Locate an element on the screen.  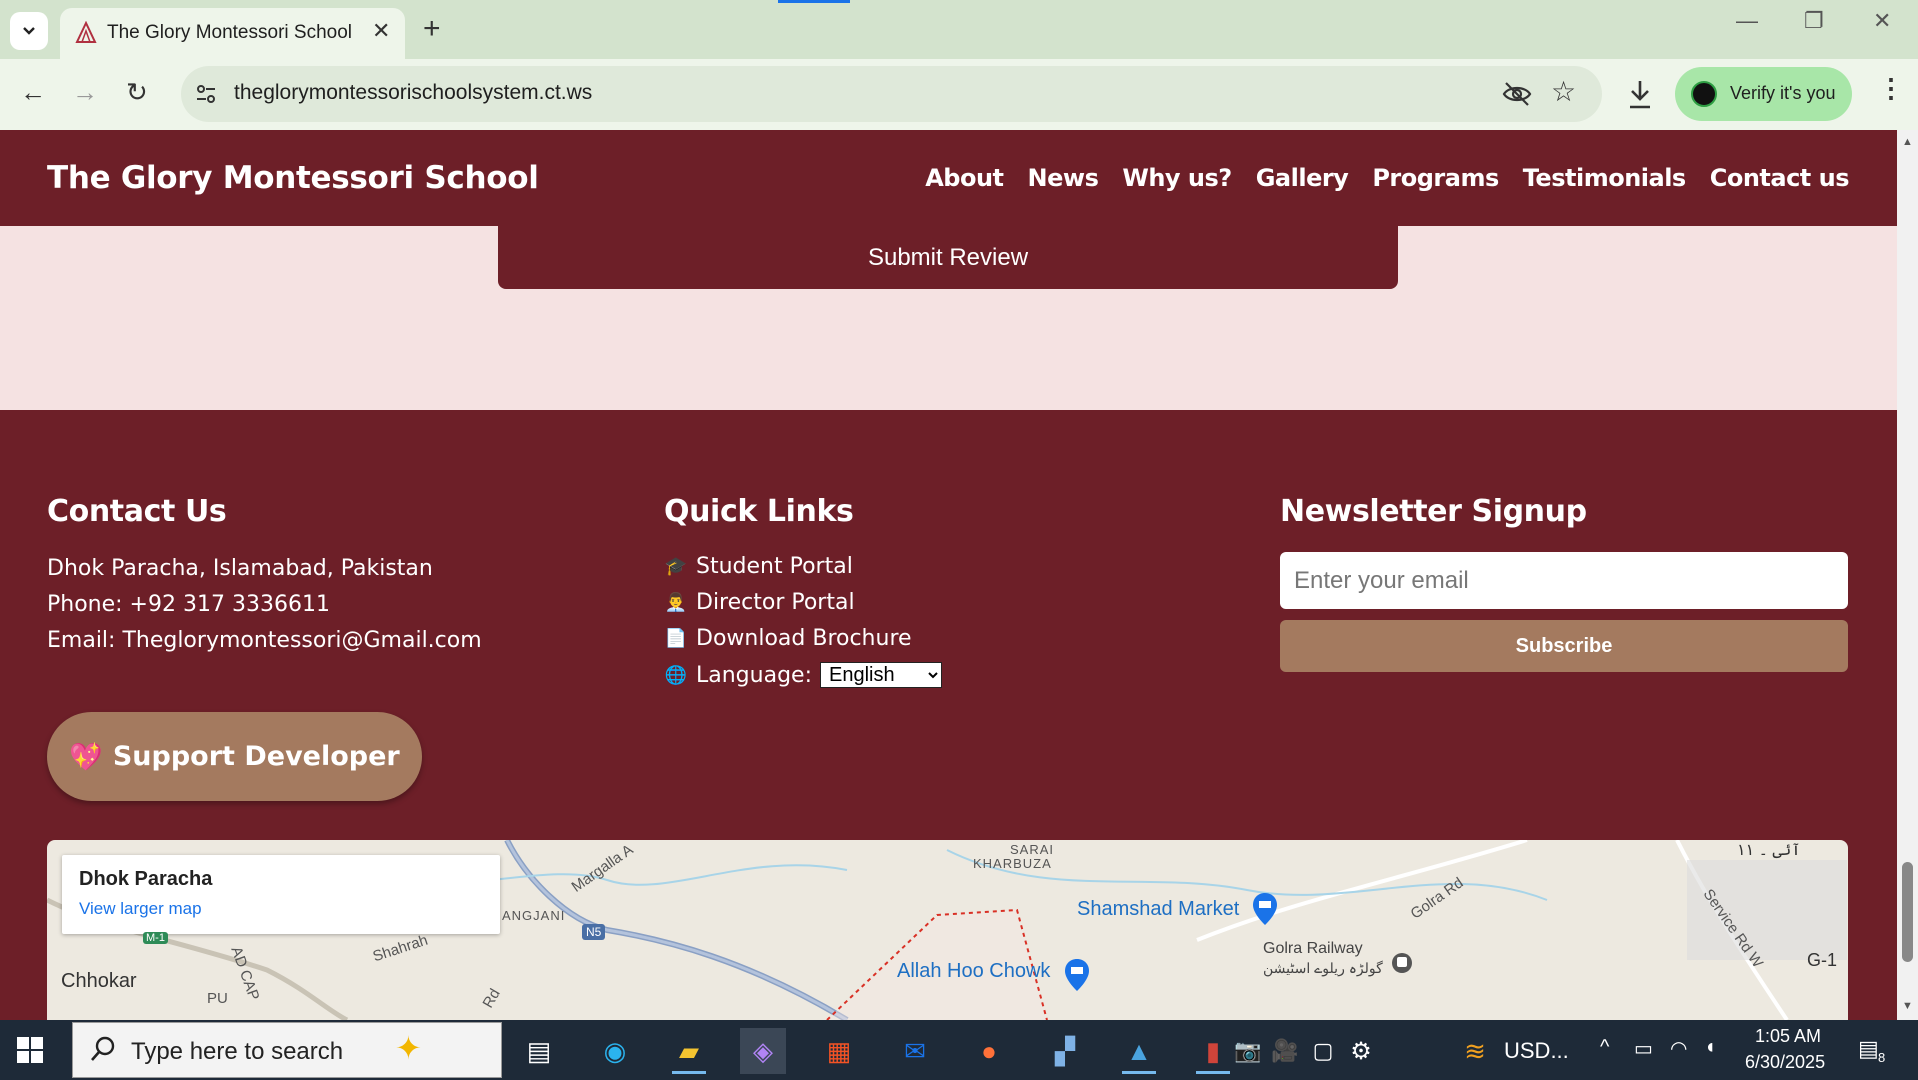
map-label-sarai: SARAI is located at coordinates (1032, 849).